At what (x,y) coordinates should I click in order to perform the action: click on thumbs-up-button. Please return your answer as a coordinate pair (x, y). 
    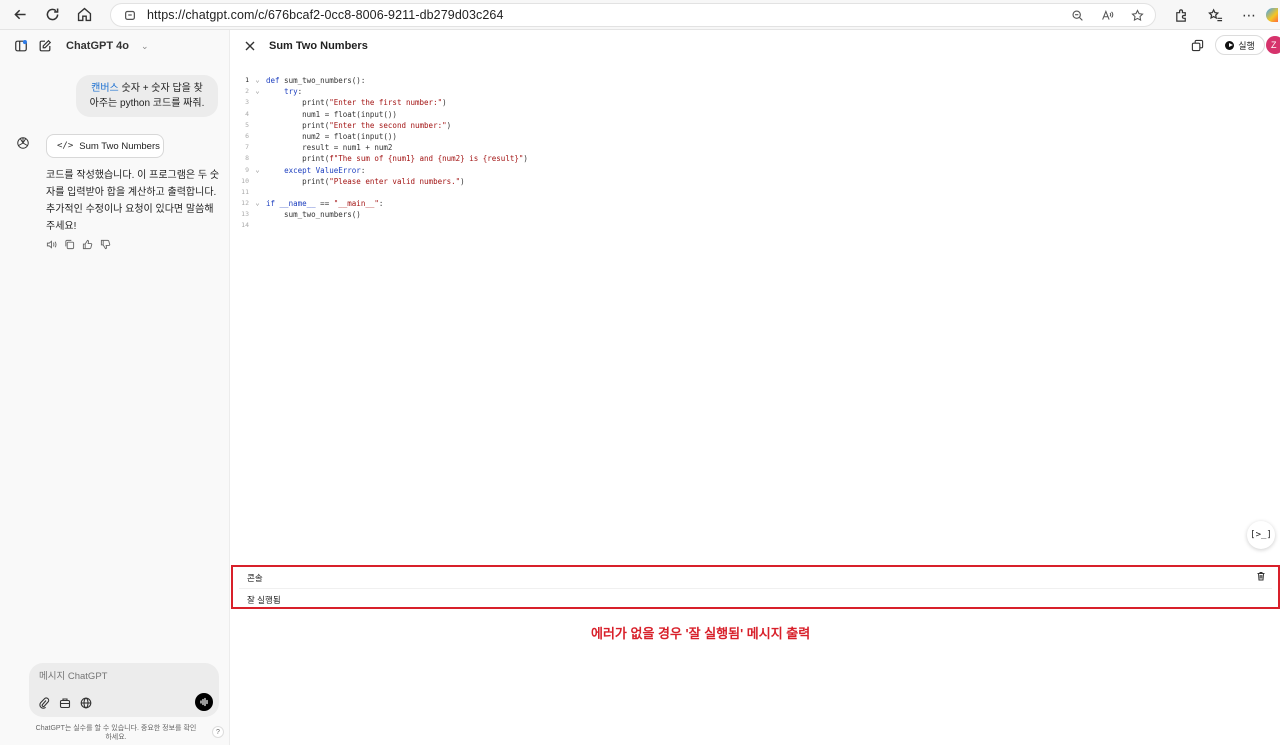
    Looking at the image, I should click on (87, 244).